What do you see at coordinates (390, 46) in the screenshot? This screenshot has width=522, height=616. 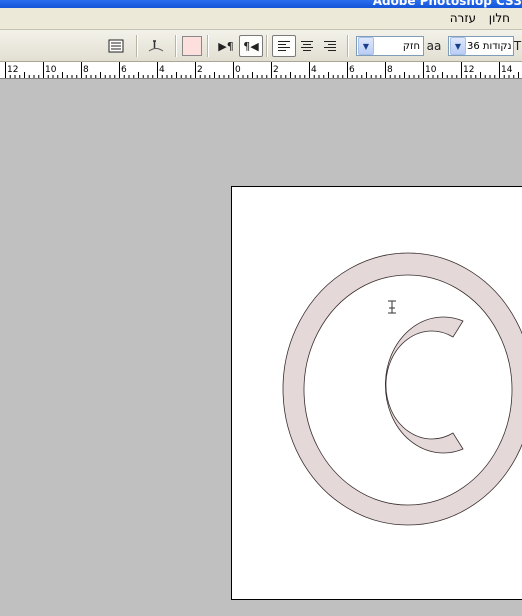 I see `anti-alias-select: ▼ חזק` at bounding box center [390, 46].